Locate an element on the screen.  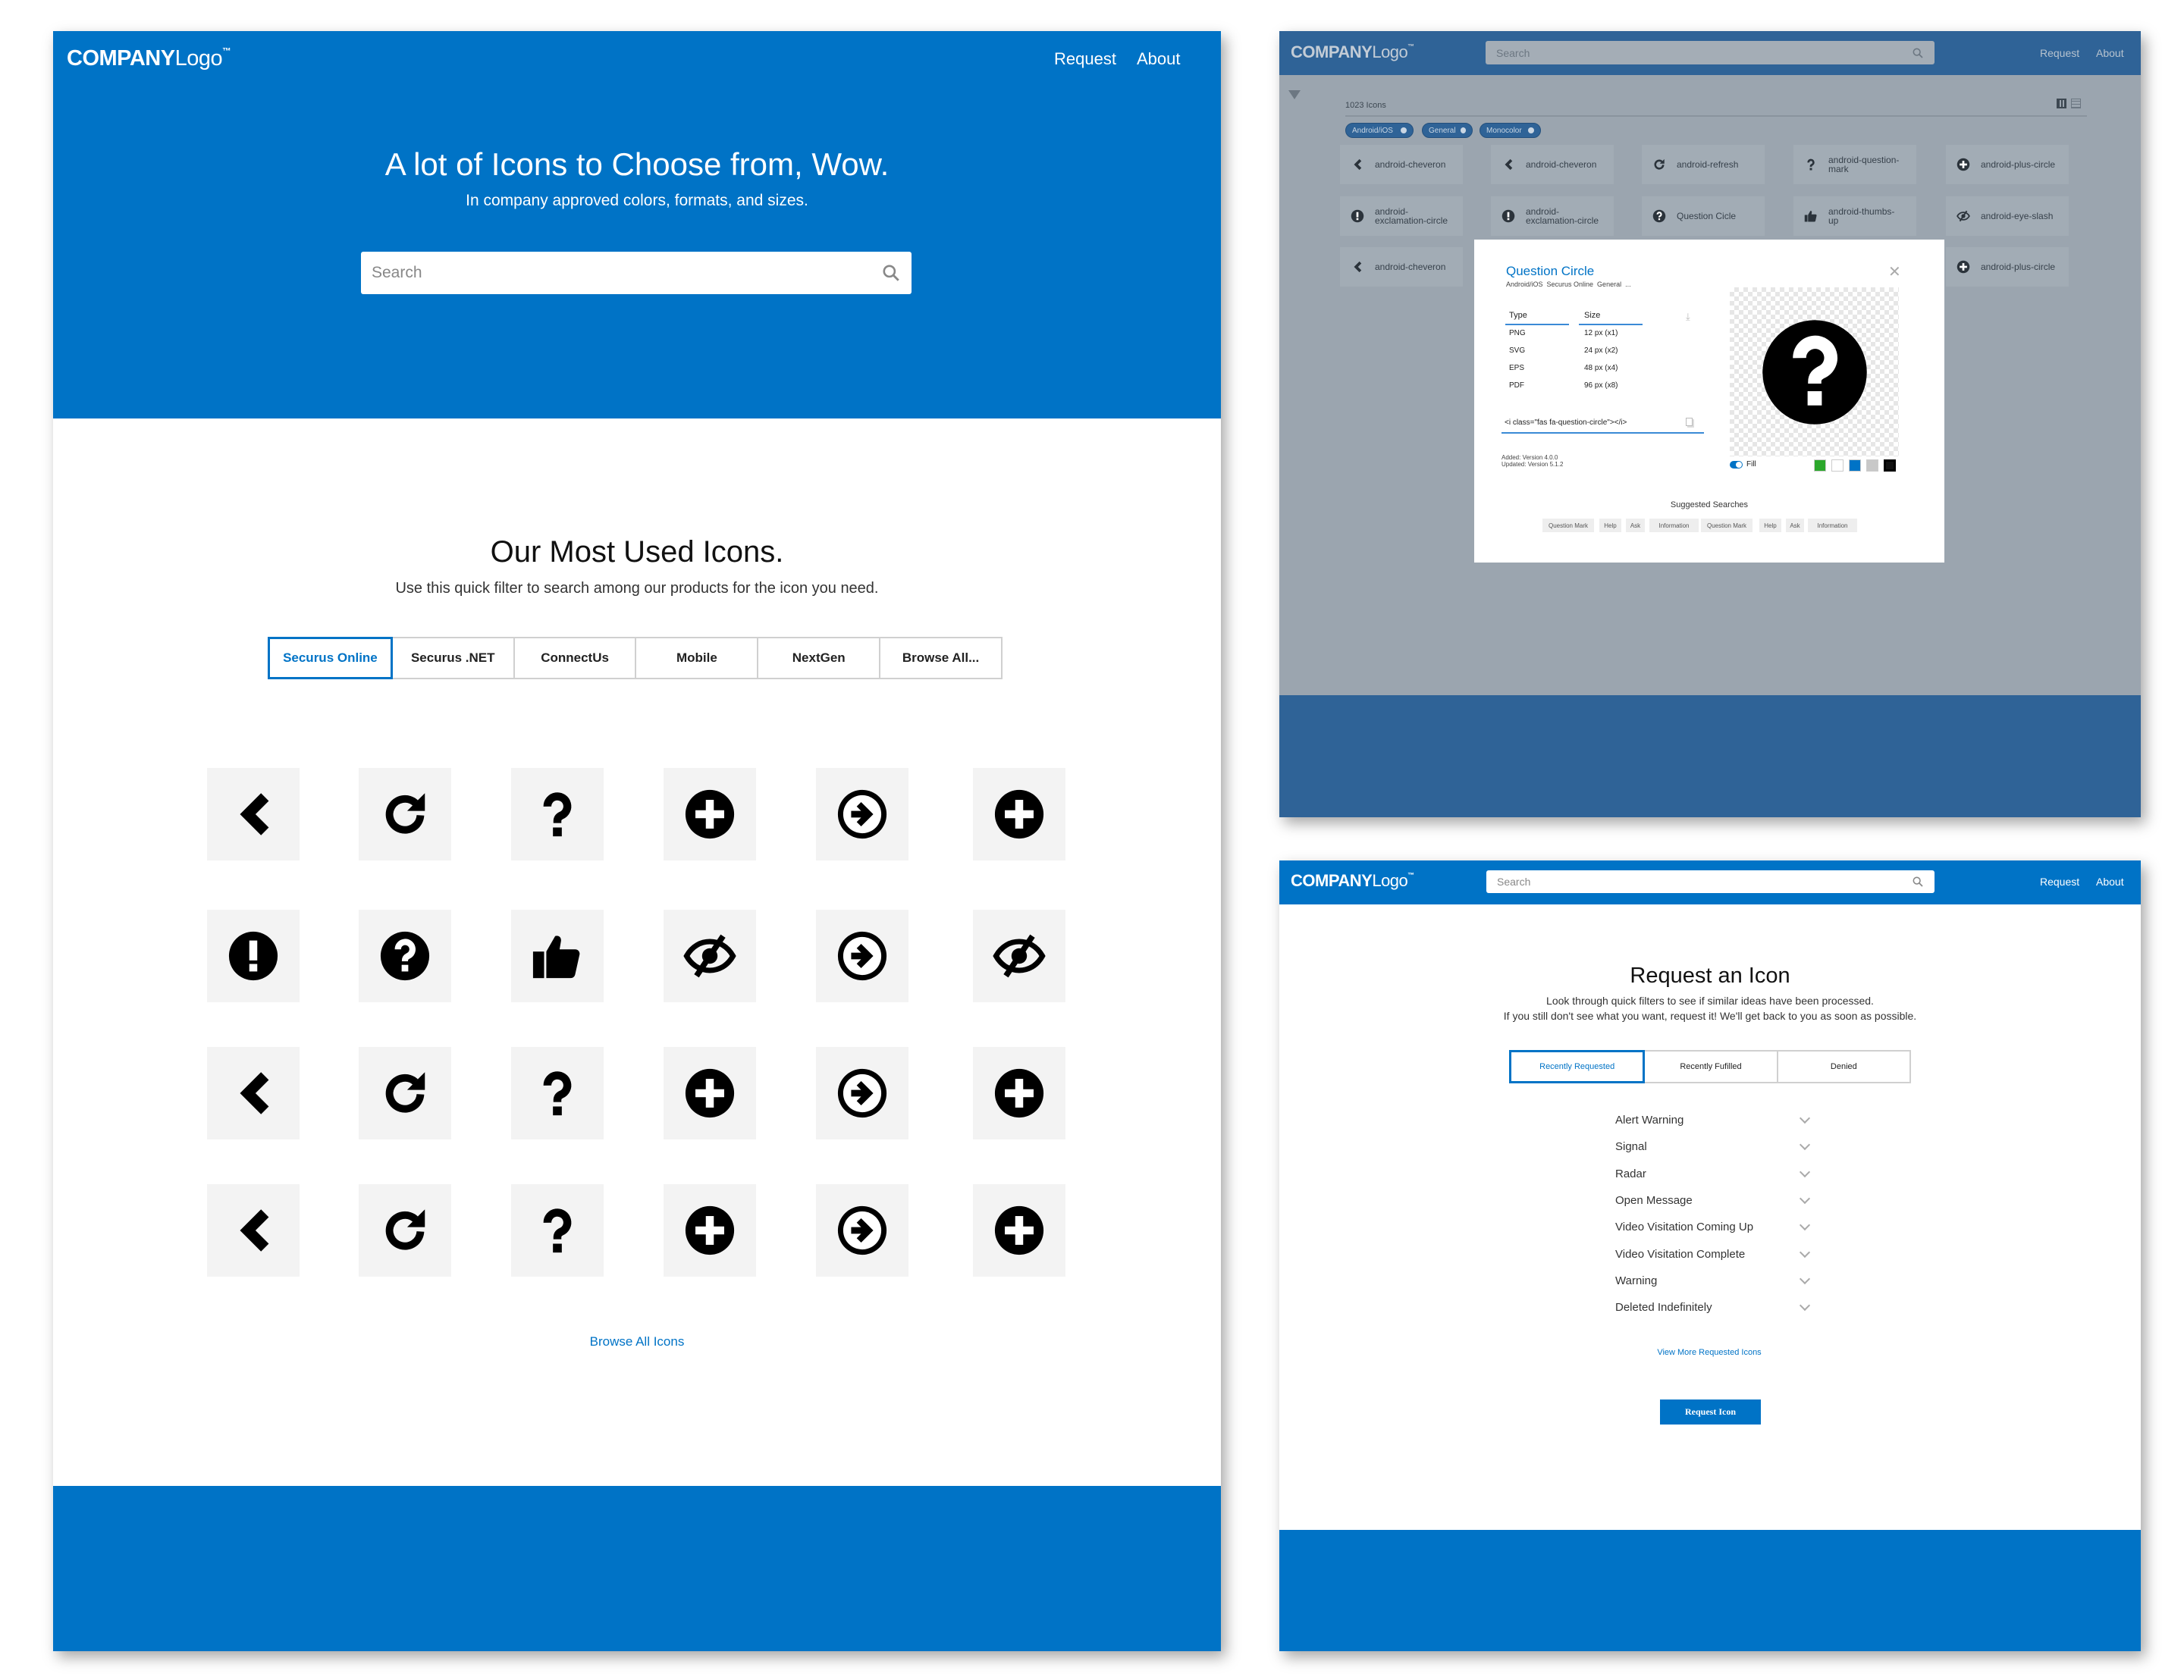
fill-toggle is located at coordinates (1736, 465).